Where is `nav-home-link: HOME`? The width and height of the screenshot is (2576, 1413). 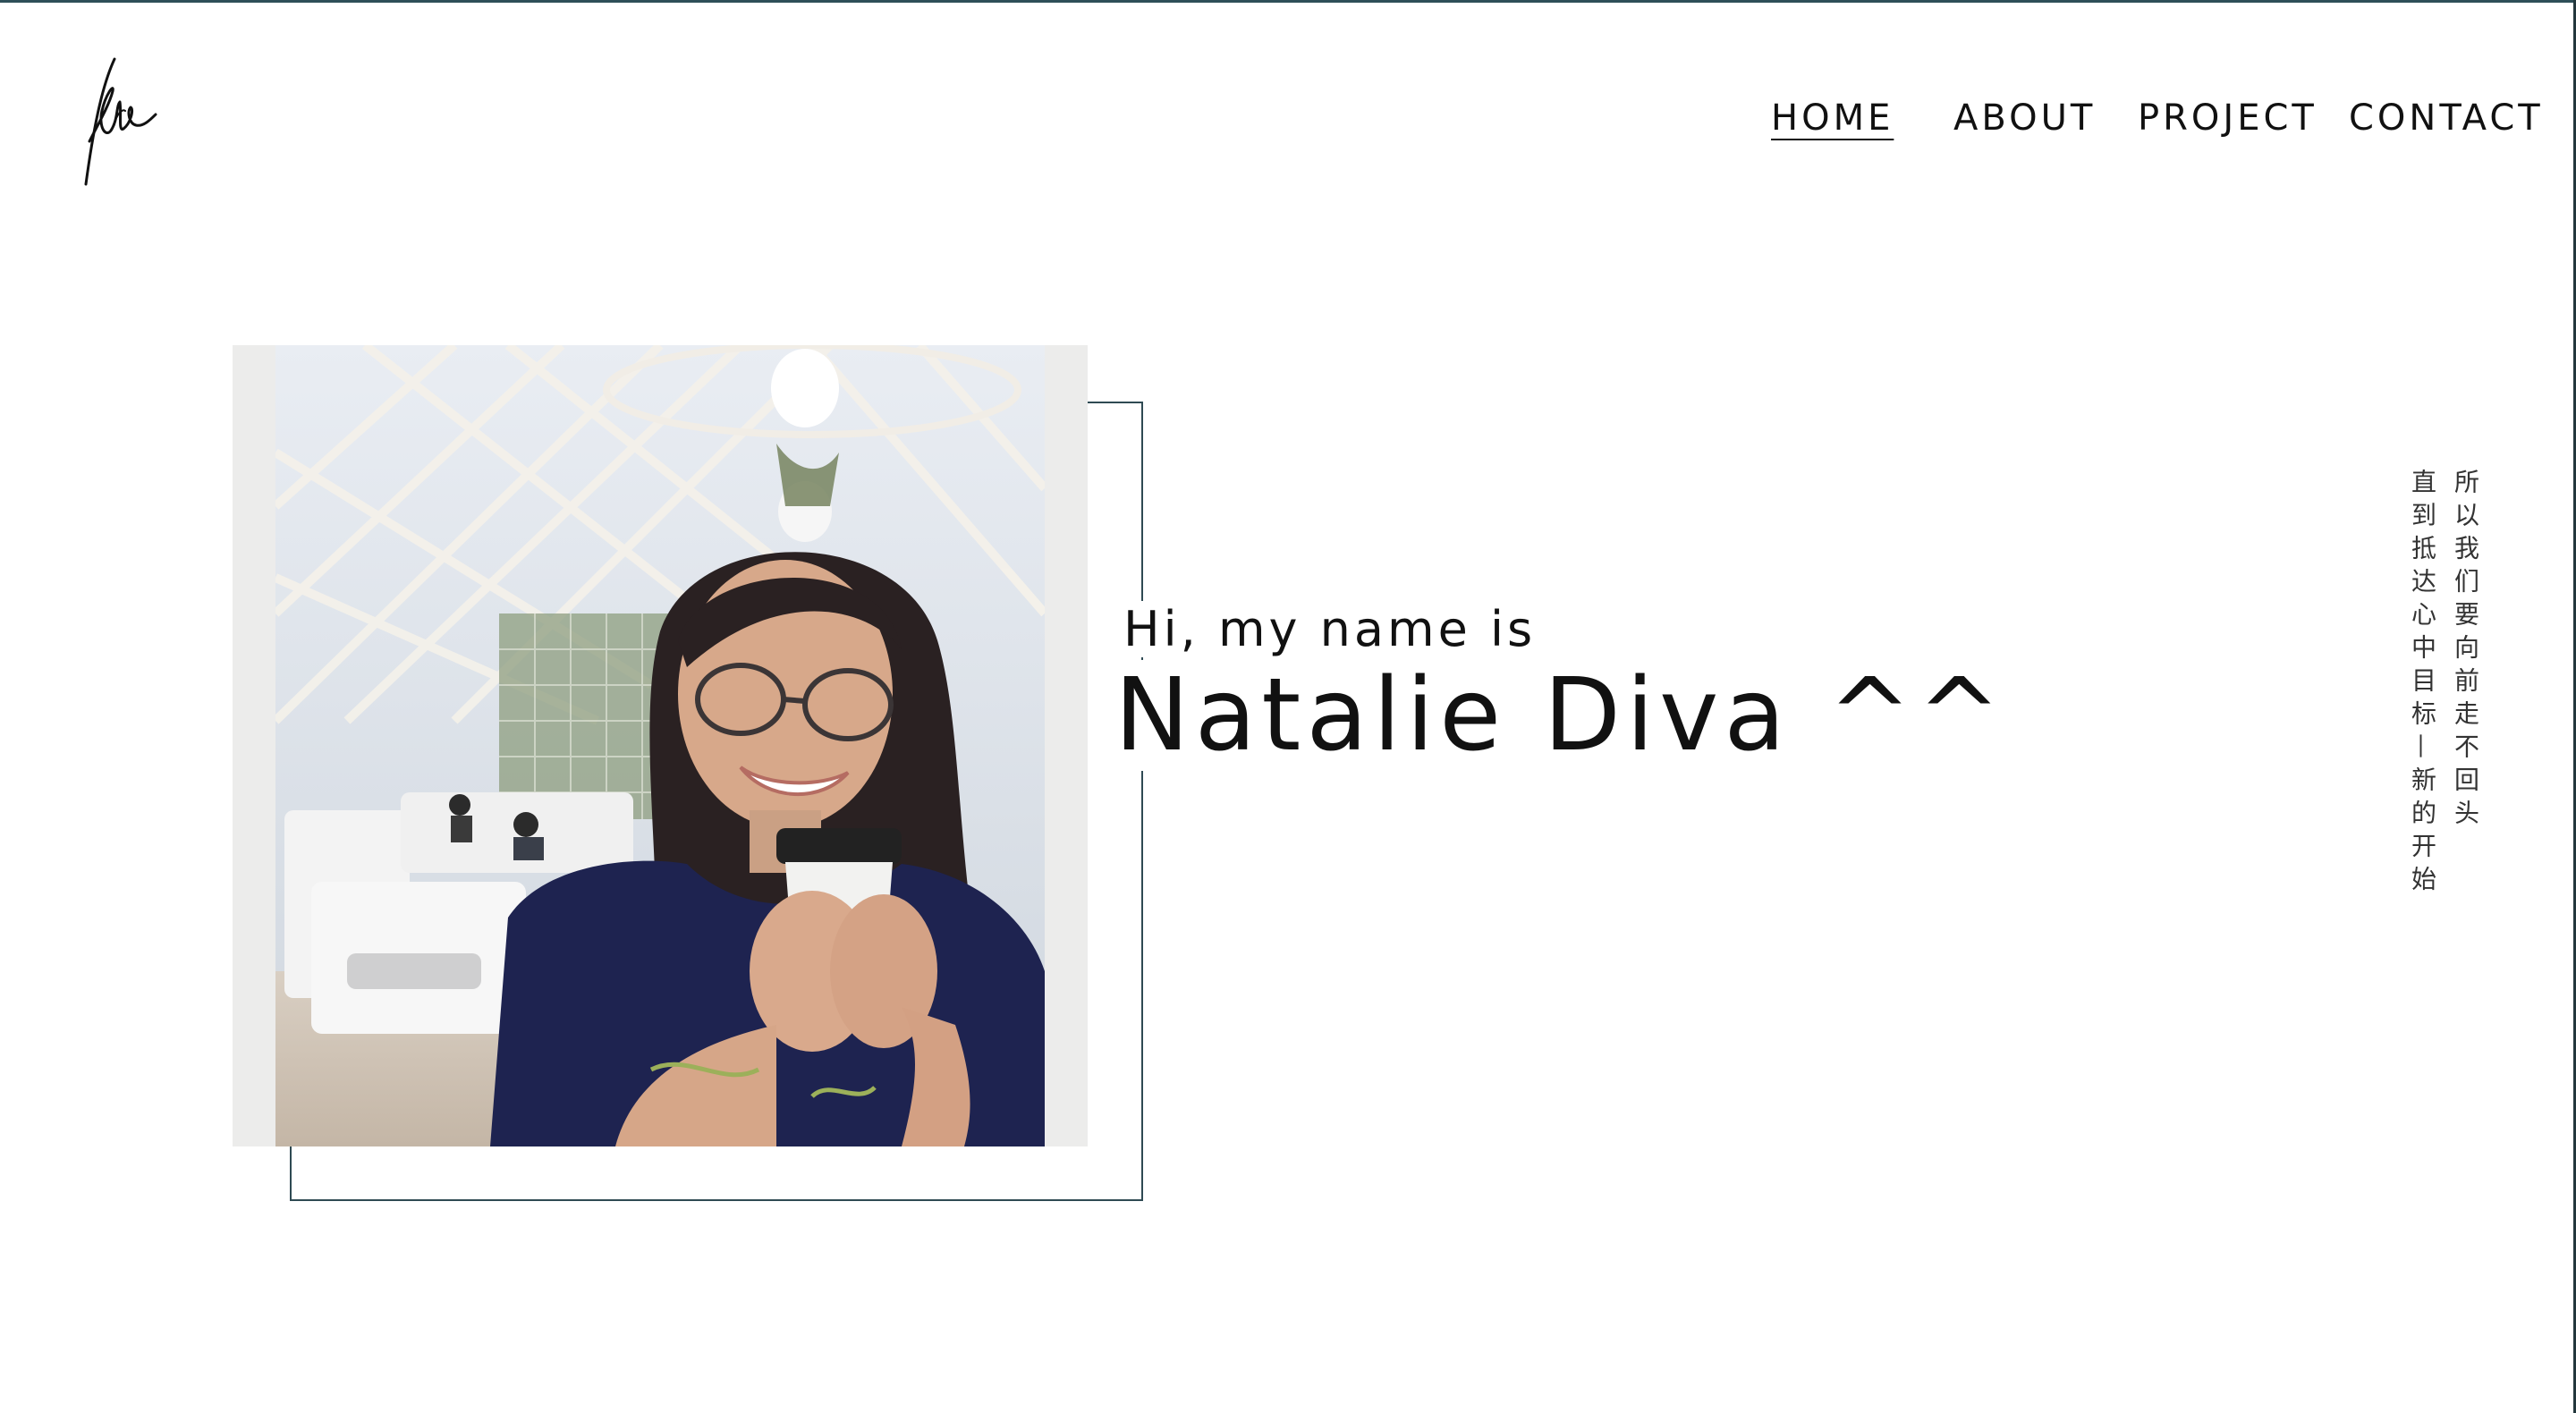
nav-home-link: HOME is located at coordinates (1832, 118).